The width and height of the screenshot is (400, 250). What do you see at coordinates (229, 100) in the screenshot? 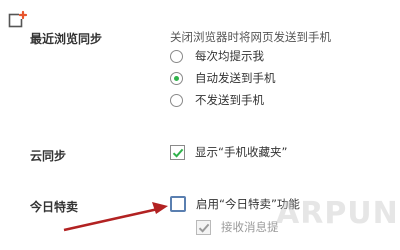
I see `radio-label: 不发送到手机` at bounding box center [229, 100].